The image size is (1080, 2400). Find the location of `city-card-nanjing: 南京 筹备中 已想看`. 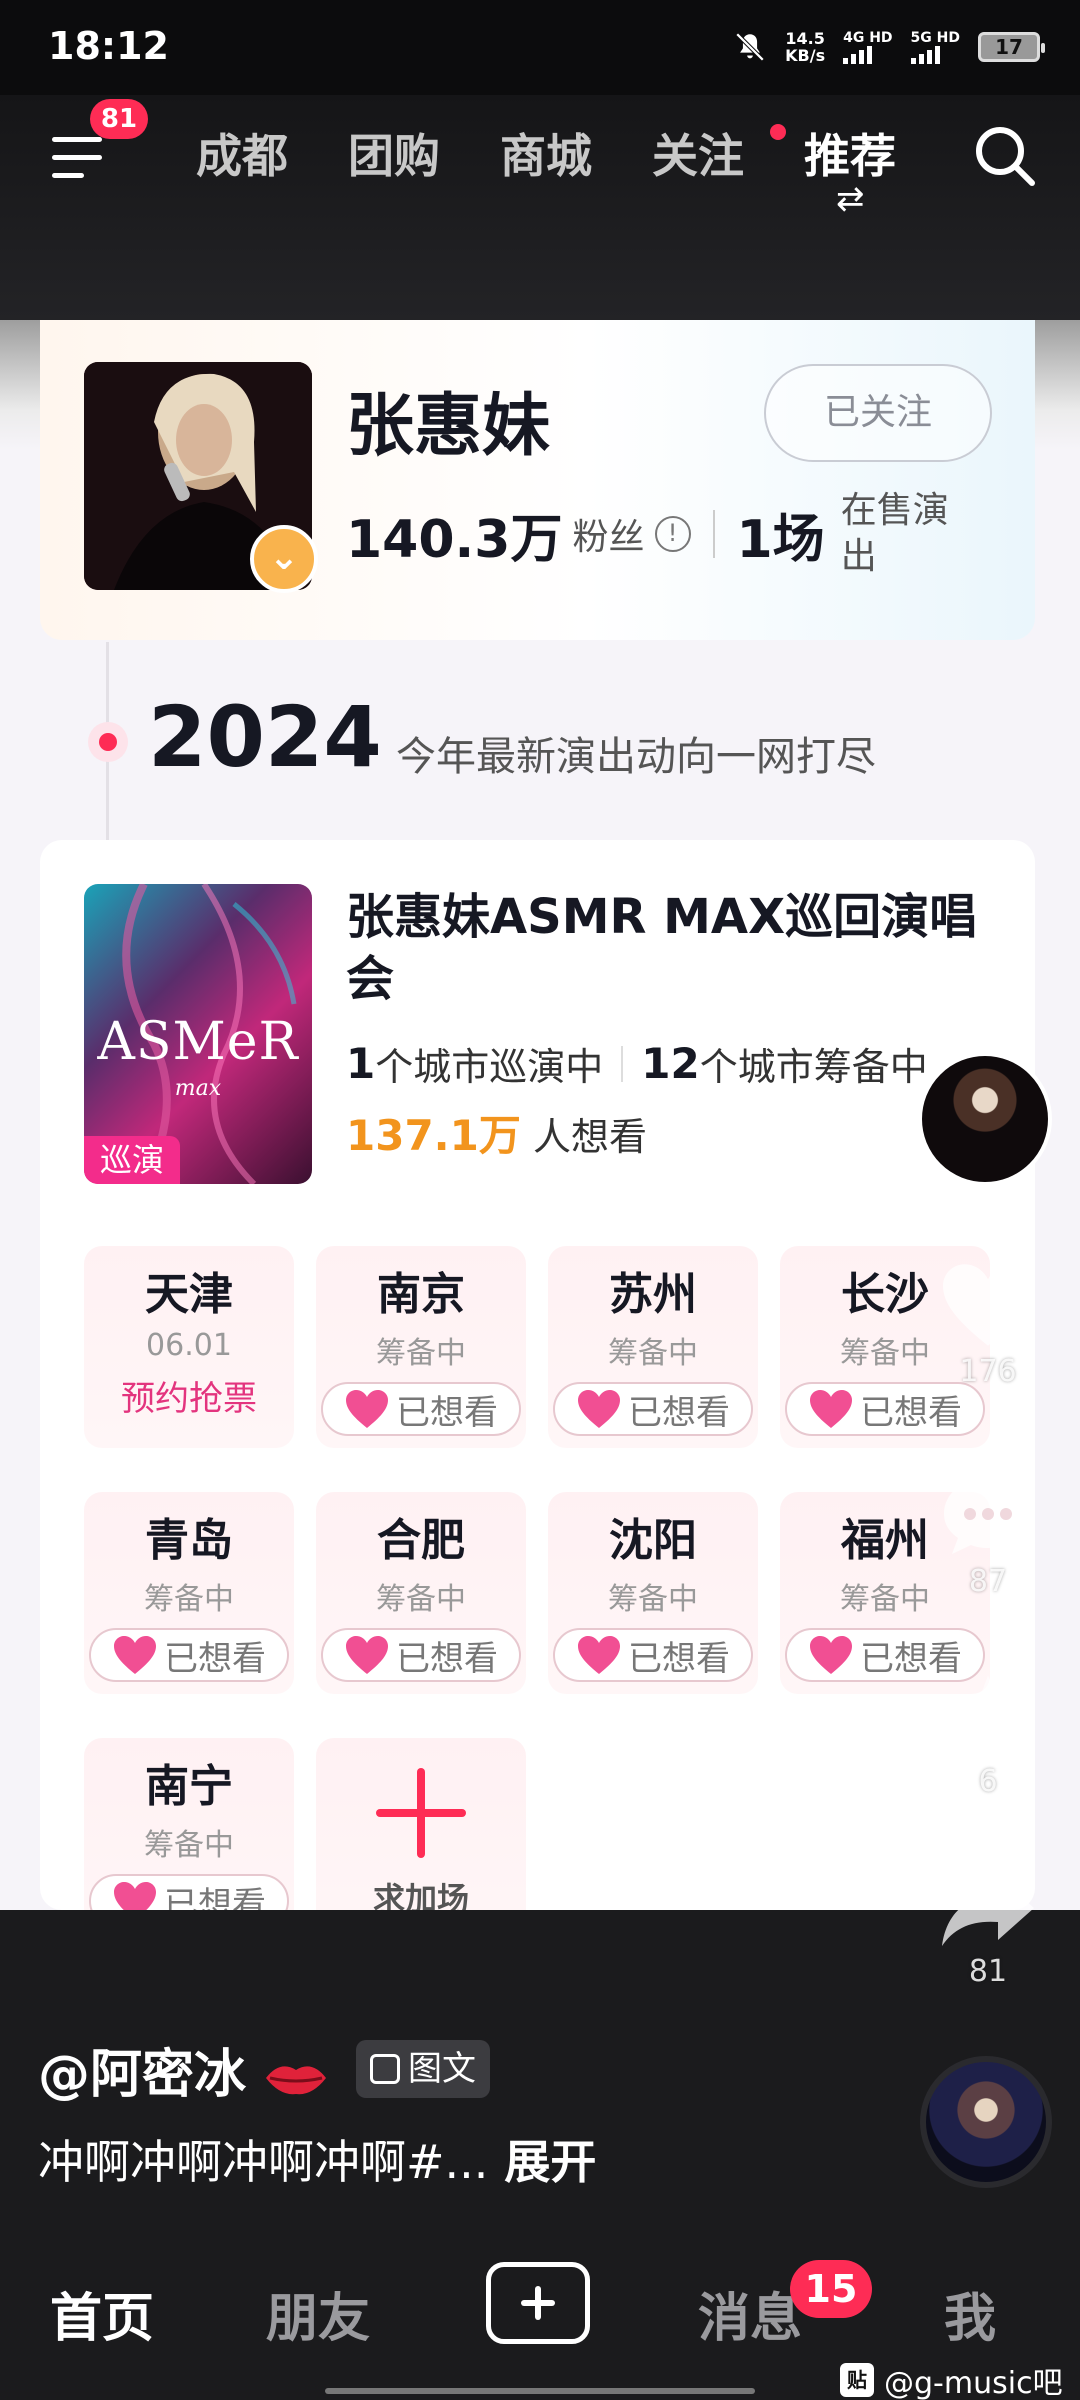

city-card-nanjing: 南京 筹备中 已想看 is located at coordinates (421, 1347).